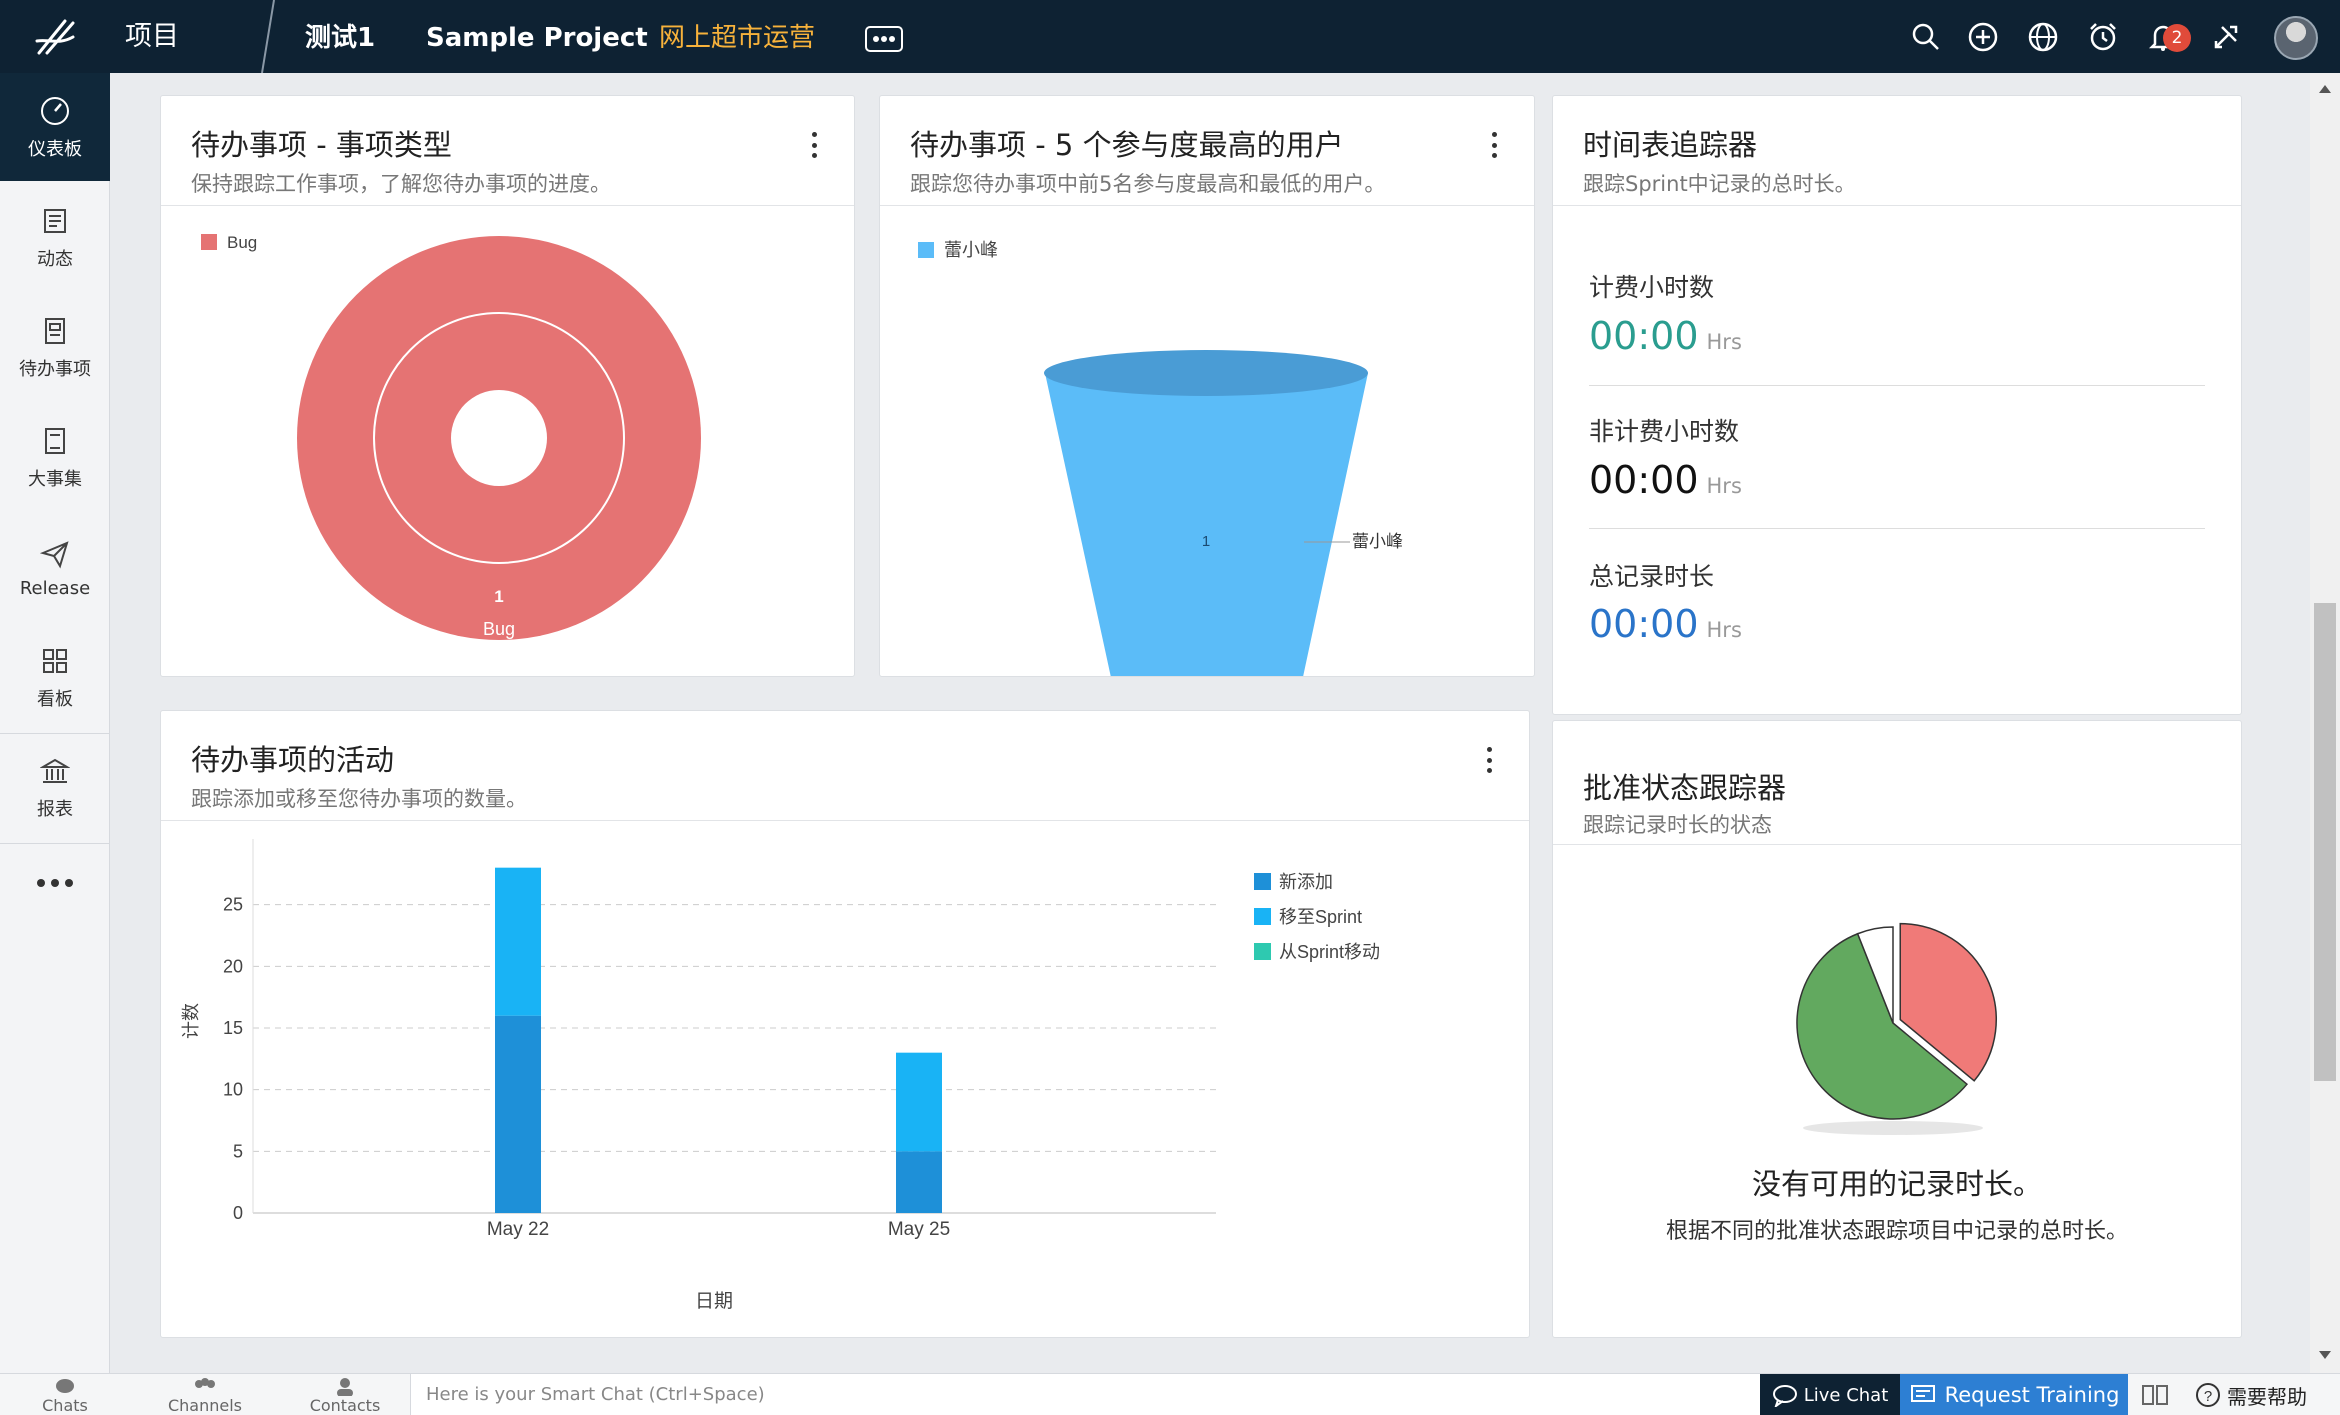 The height and width of the screenshot is (1415, 2340). Describe the element at coordinates (55, 787) in the screenshot. I see `sidebar-item-reports: 报表` at that location.